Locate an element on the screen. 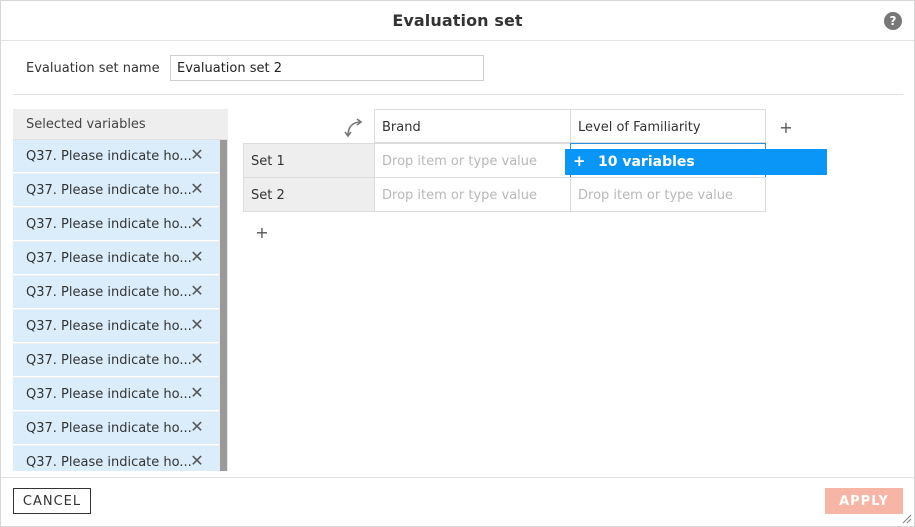  resize-grip-icon is located at coordinates (906, 518).